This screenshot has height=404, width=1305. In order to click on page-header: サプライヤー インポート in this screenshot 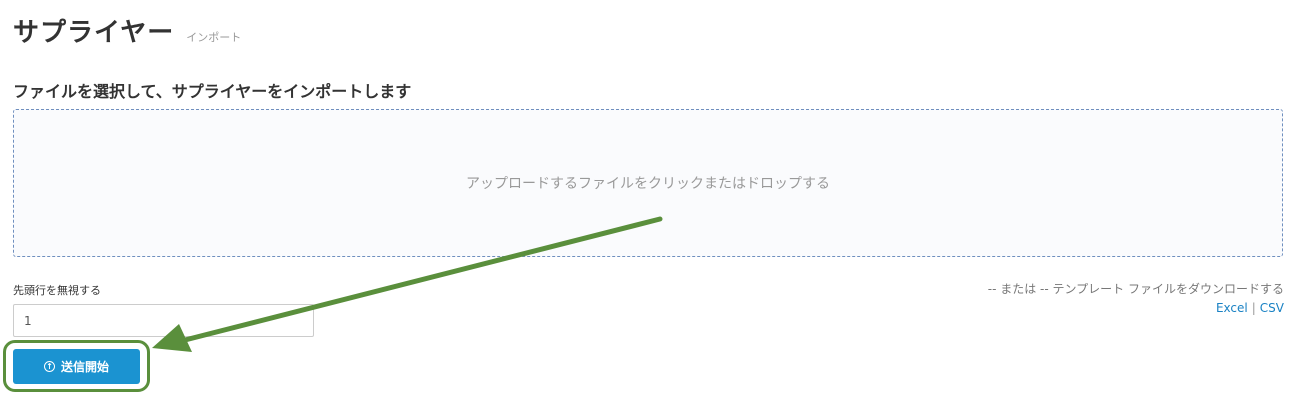, I will do `click(127, 30)`.